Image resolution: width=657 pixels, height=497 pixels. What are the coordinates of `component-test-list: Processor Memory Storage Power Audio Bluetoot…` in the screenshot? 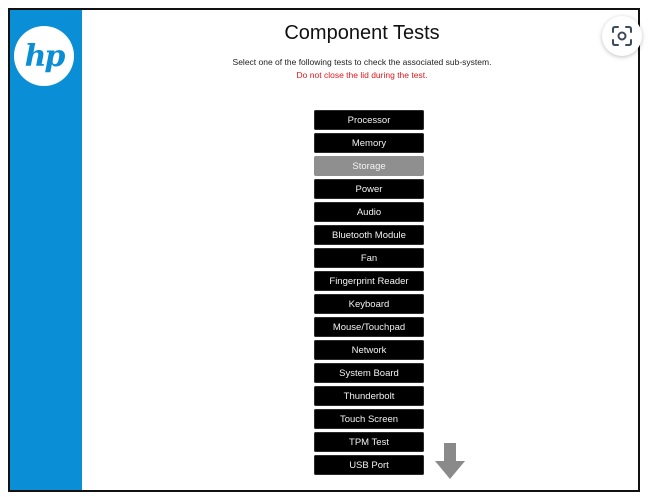 It's located at (369, 294).